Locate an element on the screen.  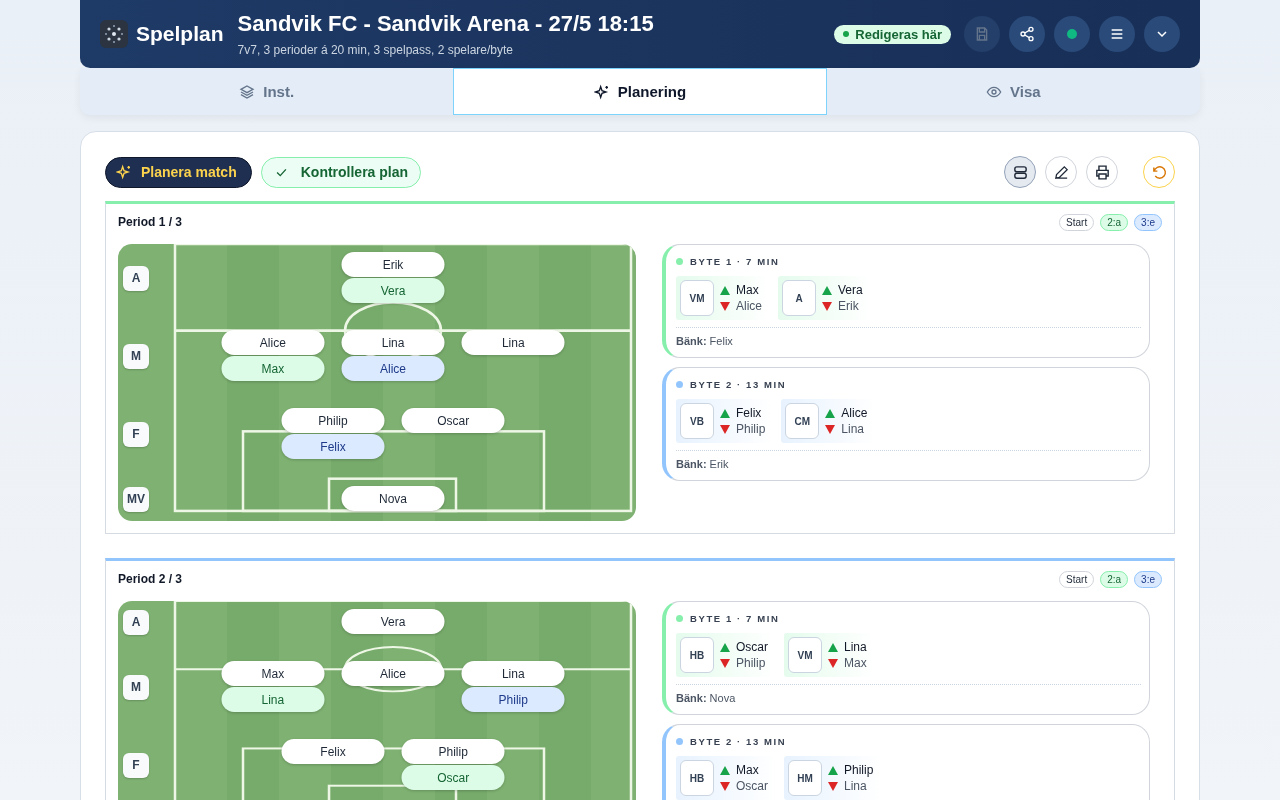
player-in-name: Max is located at coordinates (747, 290).